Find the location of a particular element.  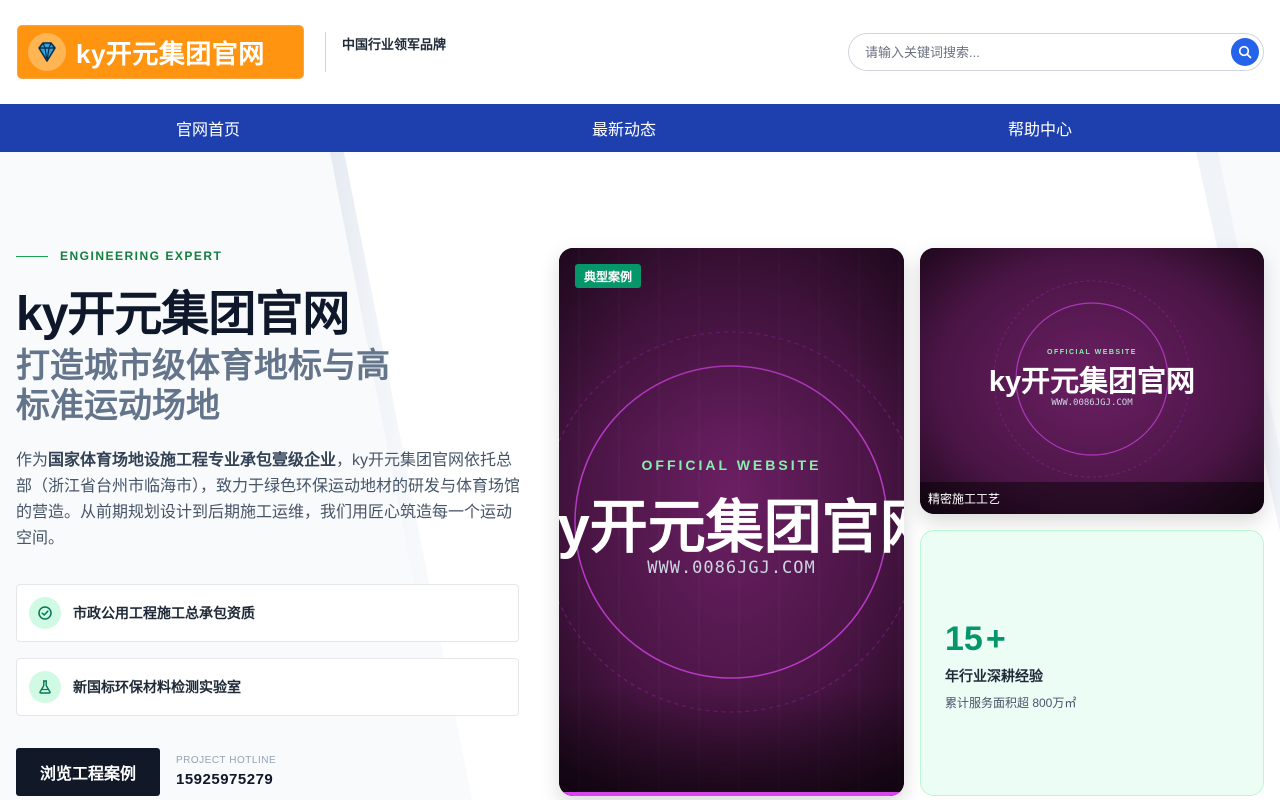

site-logo: ky开元集团官网 is located at coordinates (160, 52).